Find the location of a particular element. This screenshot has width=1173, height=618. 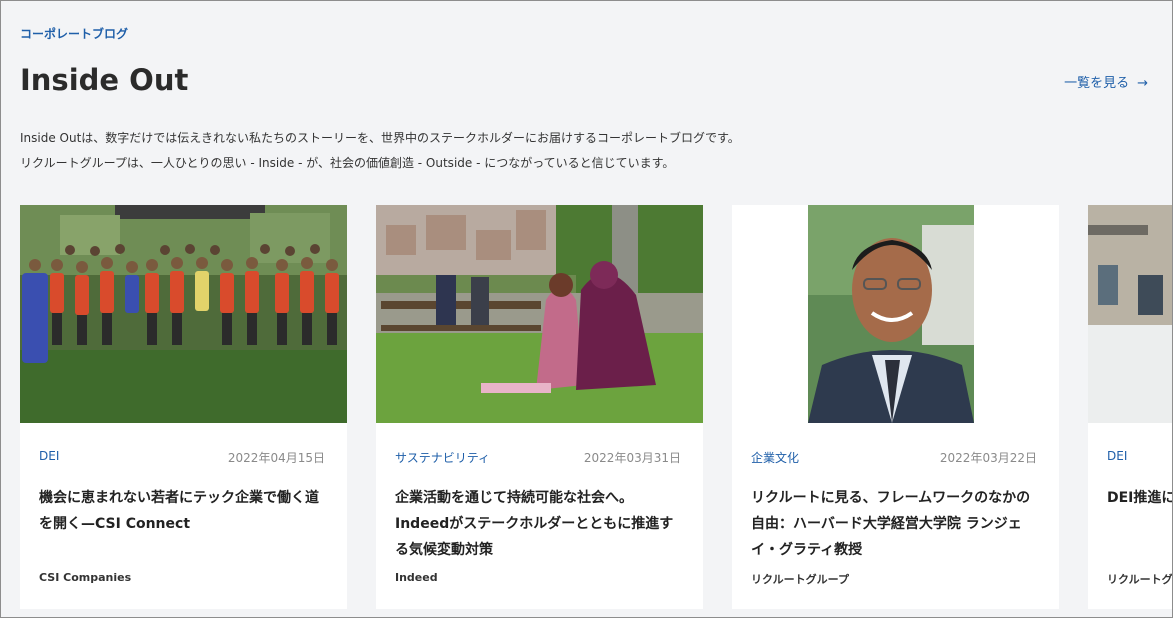

card-title: 機会に恵まれない若者にテック企業で働く道を開く—CSI Connect is located at coordinates (184, 511).